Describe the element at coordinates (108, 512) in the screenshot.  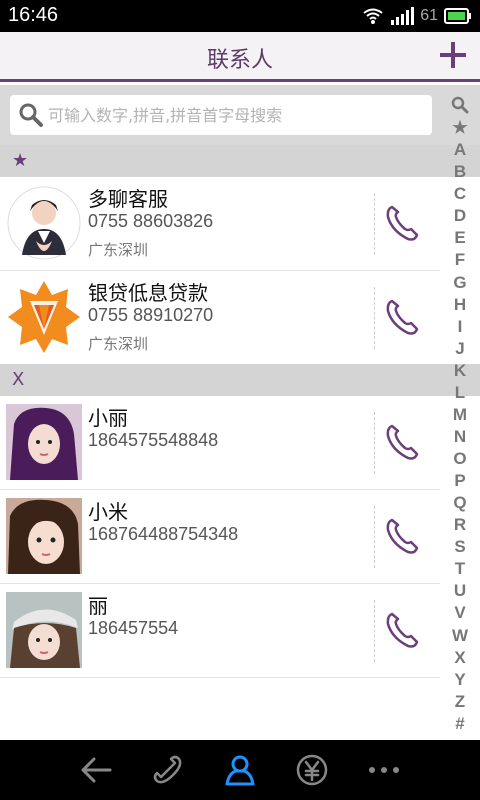
I see `contact-name: 小米` at that location.